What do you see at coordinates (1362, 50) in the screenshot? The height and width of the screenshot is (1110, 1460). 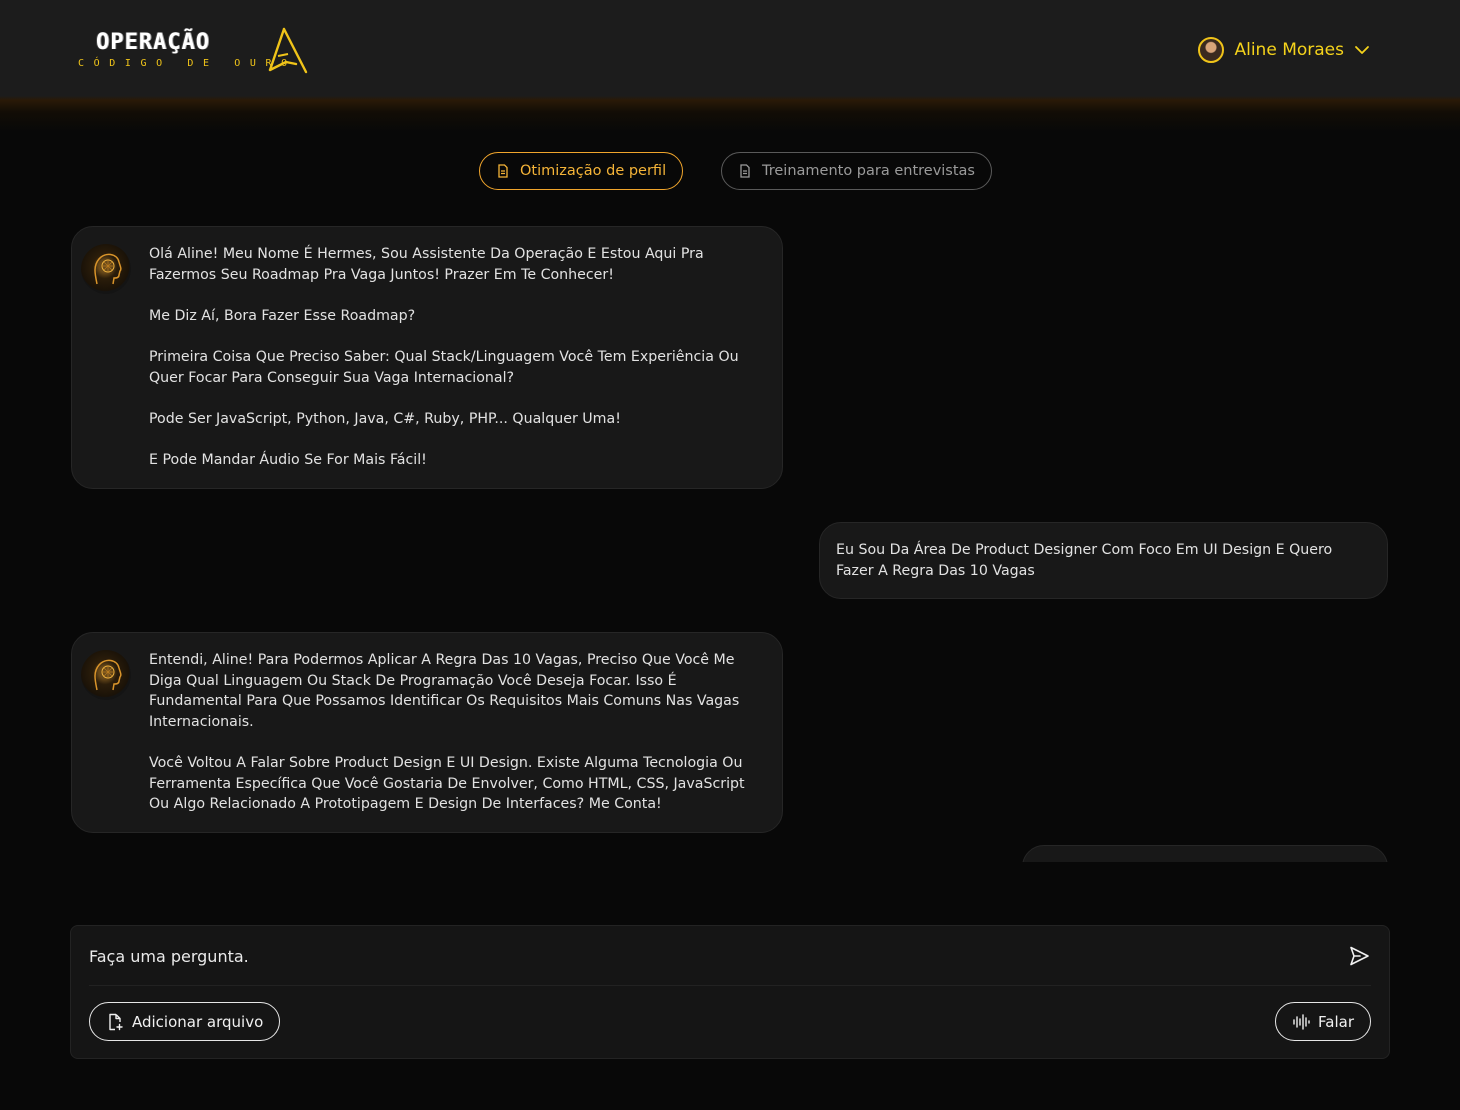 I see `chevron-down-icon` at bounding box center [1362, 50].